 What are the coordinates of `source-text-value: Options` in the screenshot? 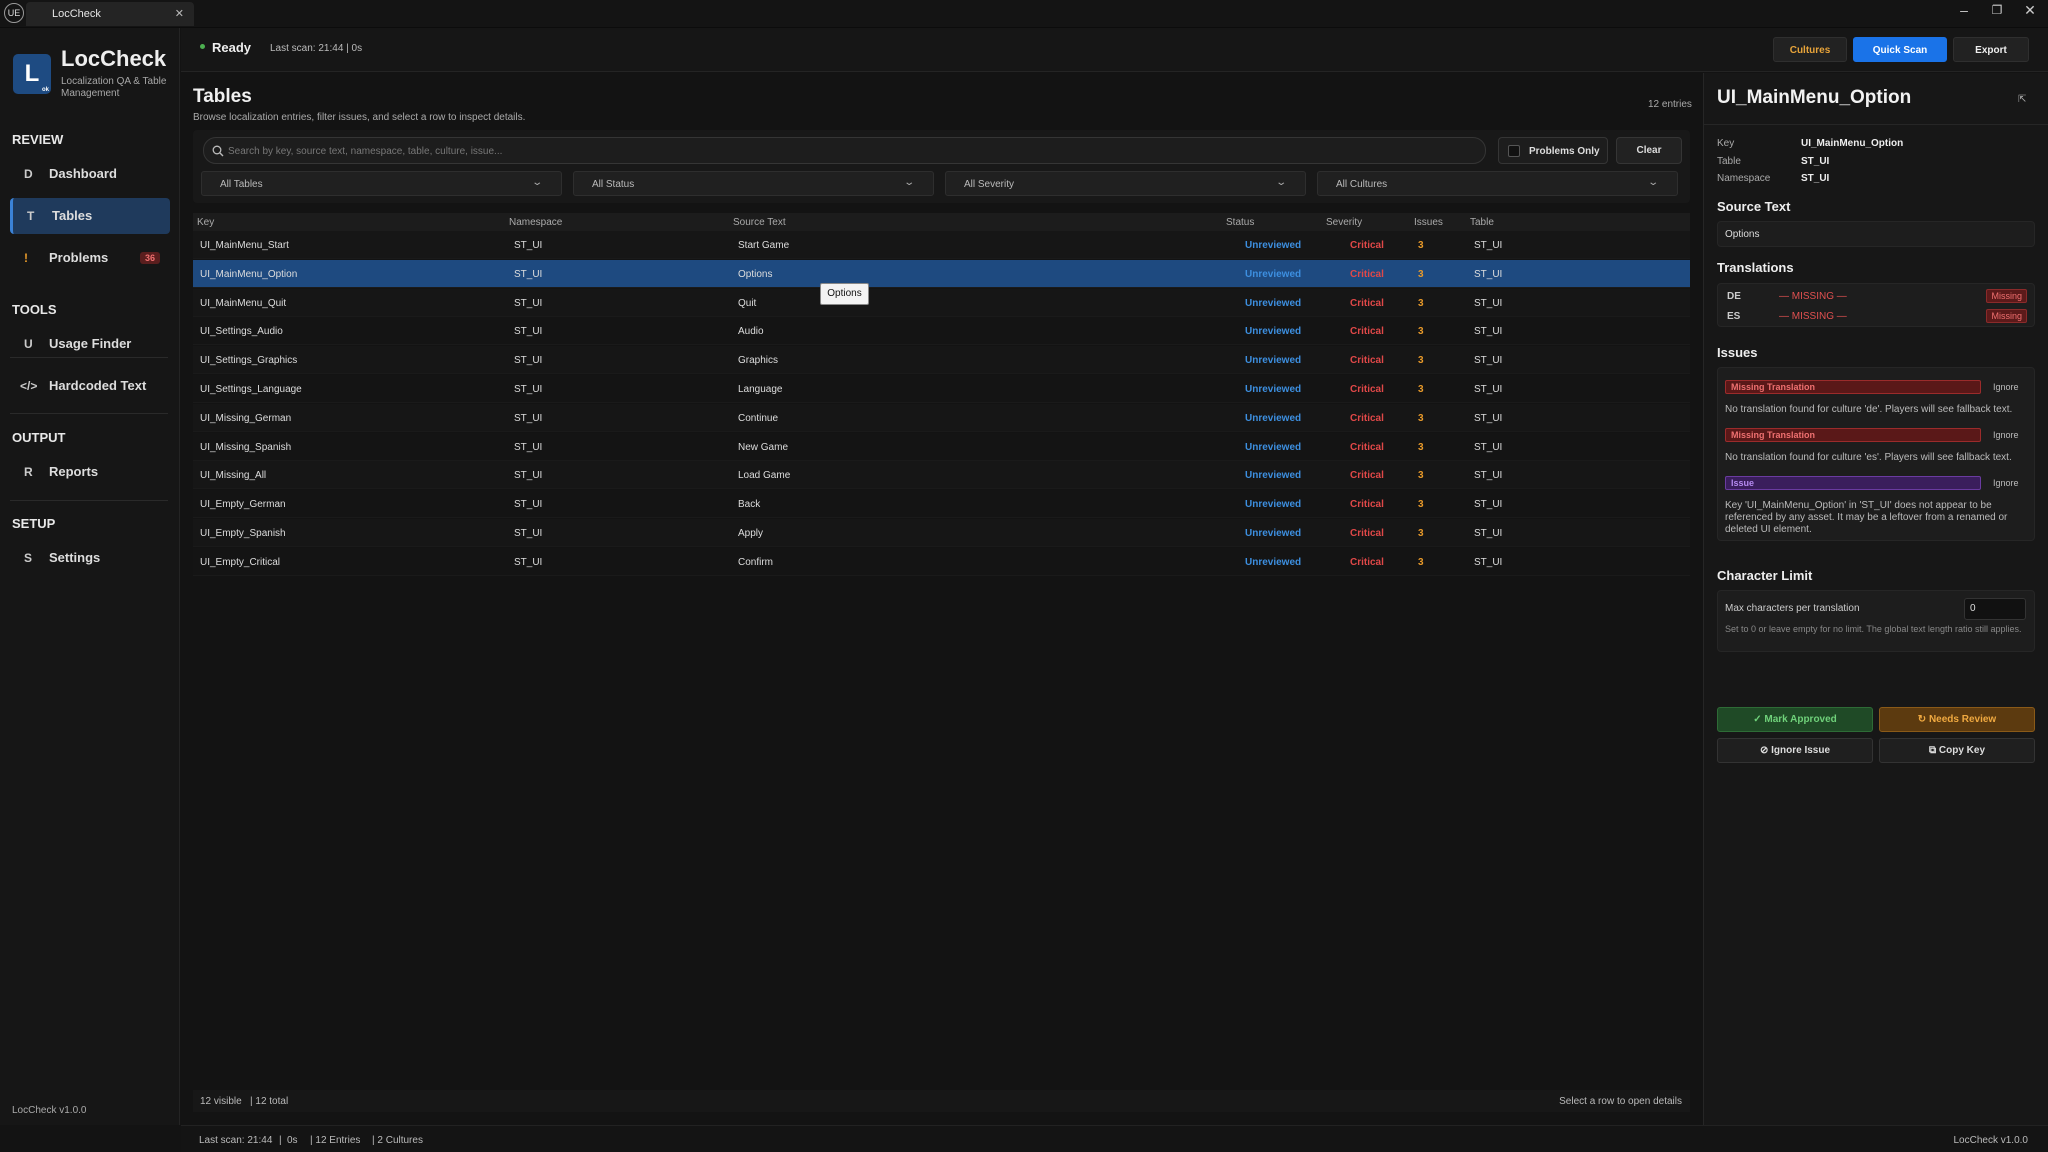 It's located at (1742, 234).